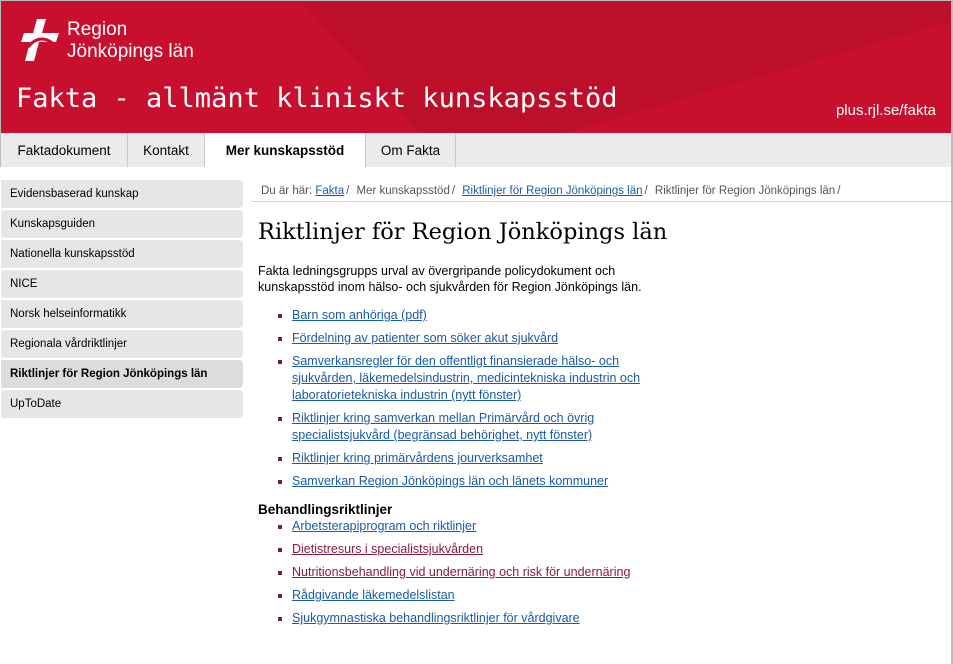  I want to click on page-title: Riktlinjer för Region Jönköpings län, so click(463, 232).